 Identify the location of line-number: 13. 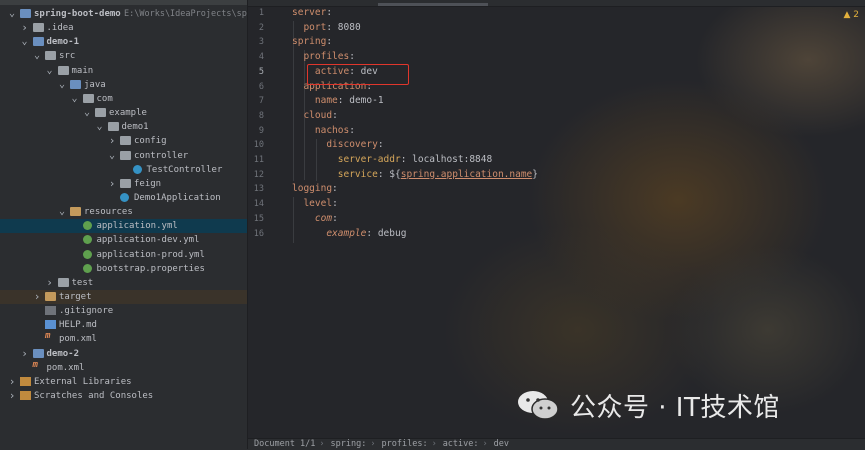
(258, 189).